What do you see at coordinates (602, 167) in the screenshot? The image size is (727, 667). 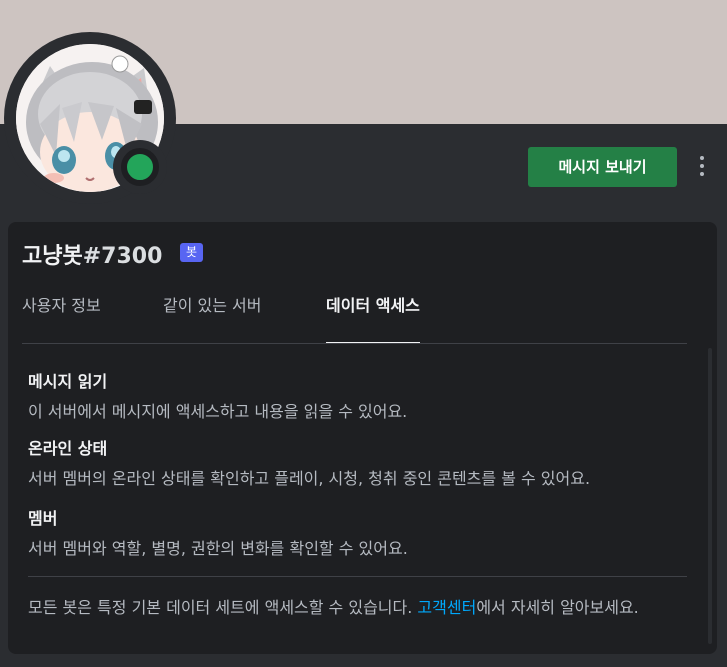 I see `send-message-button: 메시지 보내기` at bounding box center [602, 167].